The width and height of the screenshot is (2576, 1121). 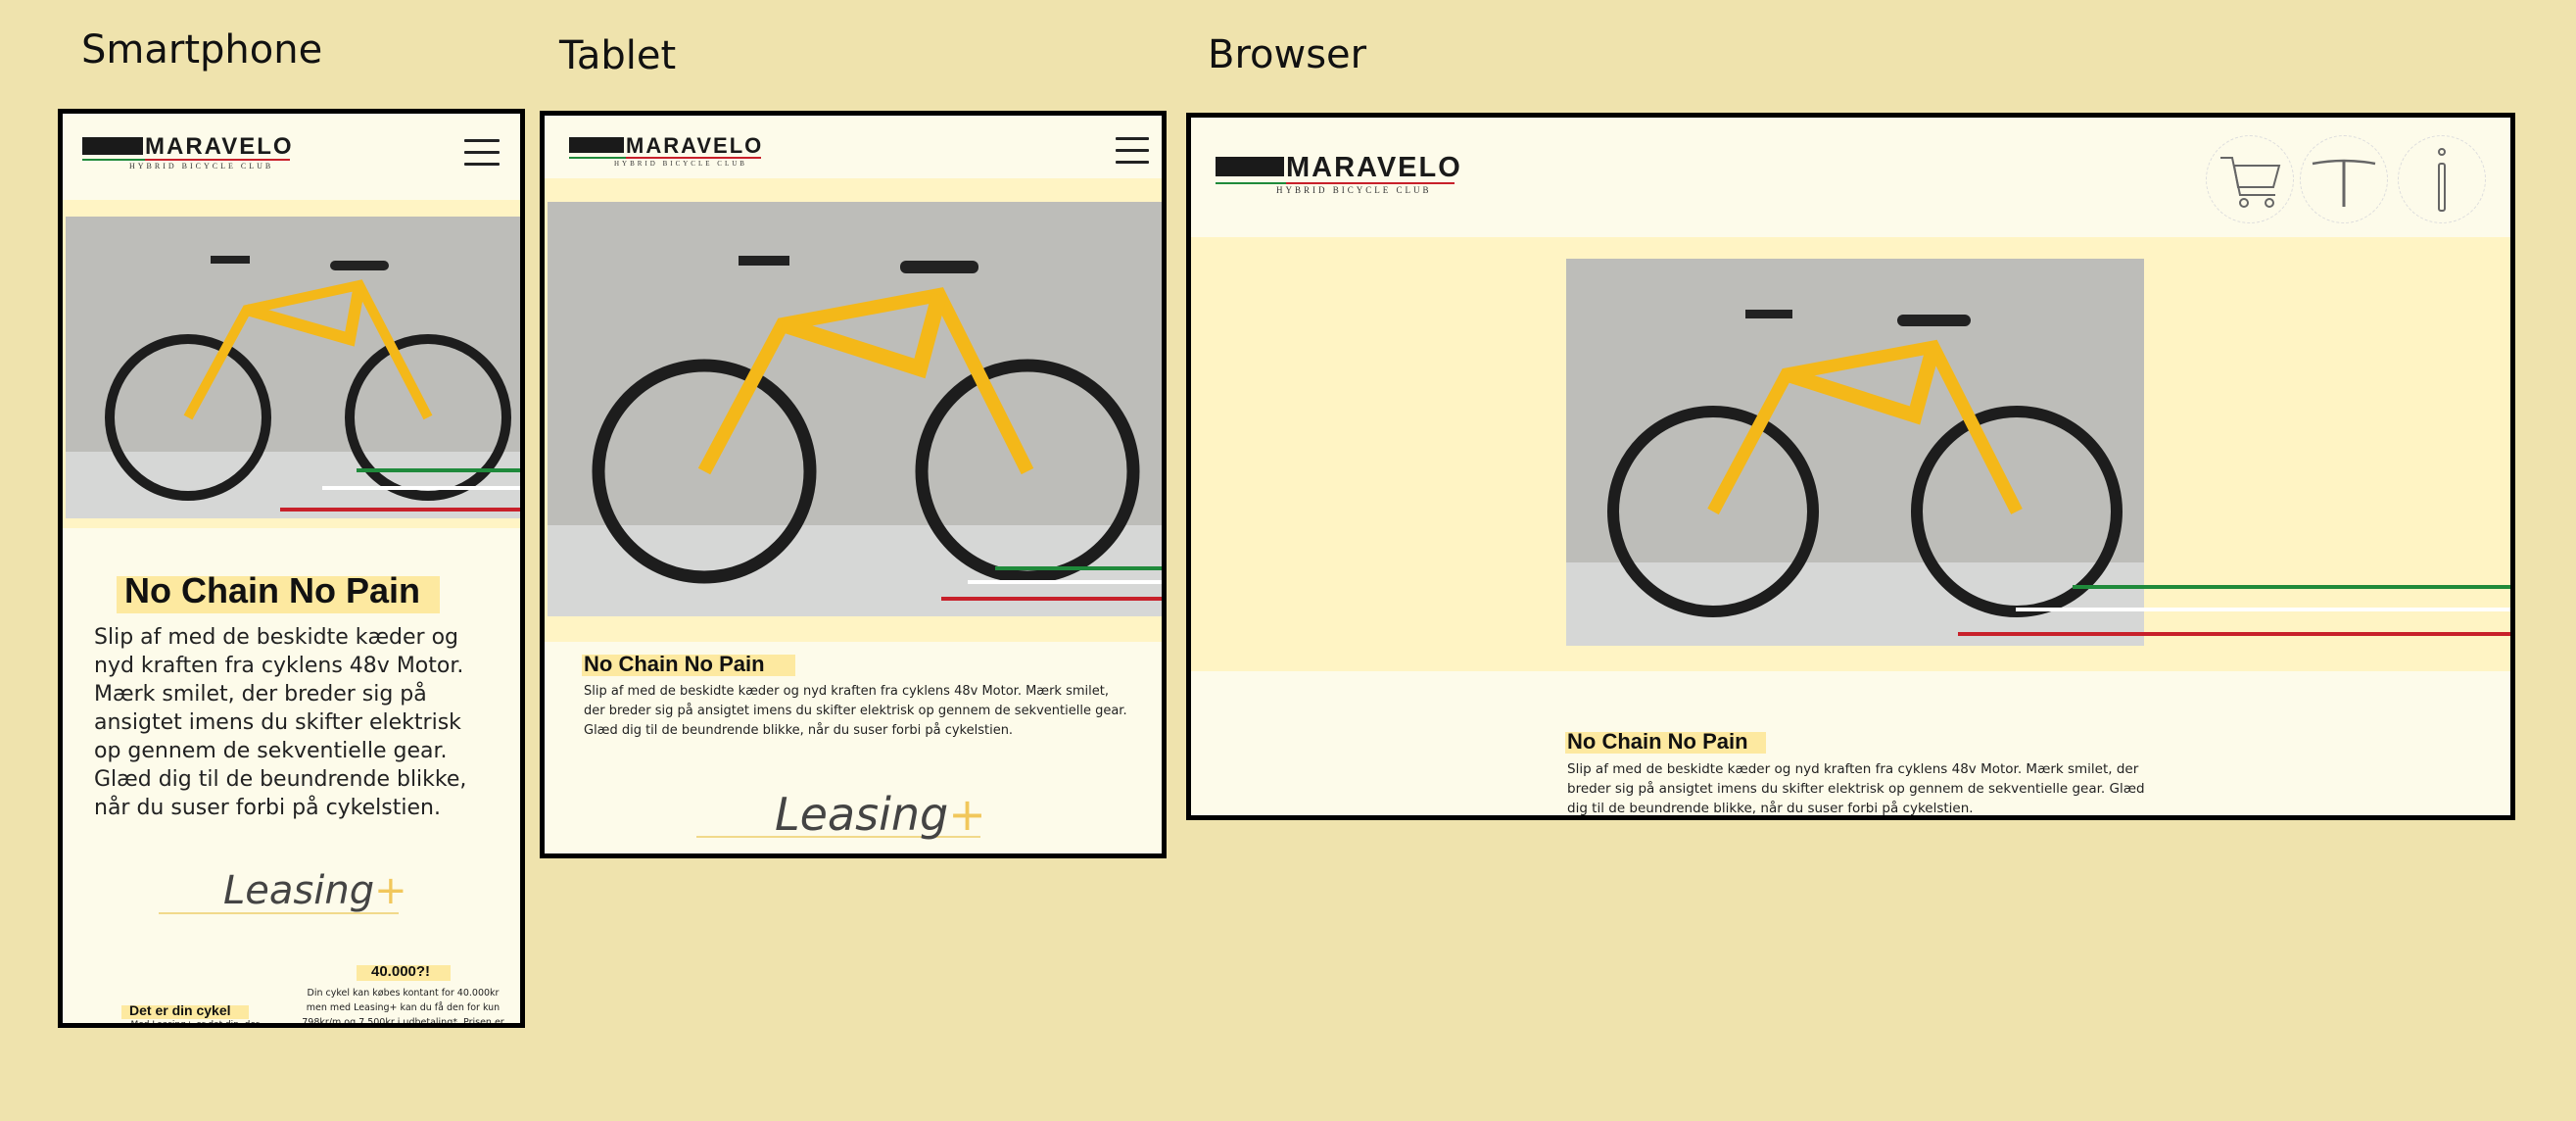 What do you see at coordinates (1287, 55) in the screenshot?
I see `label-browser: Browser` at bounding box center [1287, 55].